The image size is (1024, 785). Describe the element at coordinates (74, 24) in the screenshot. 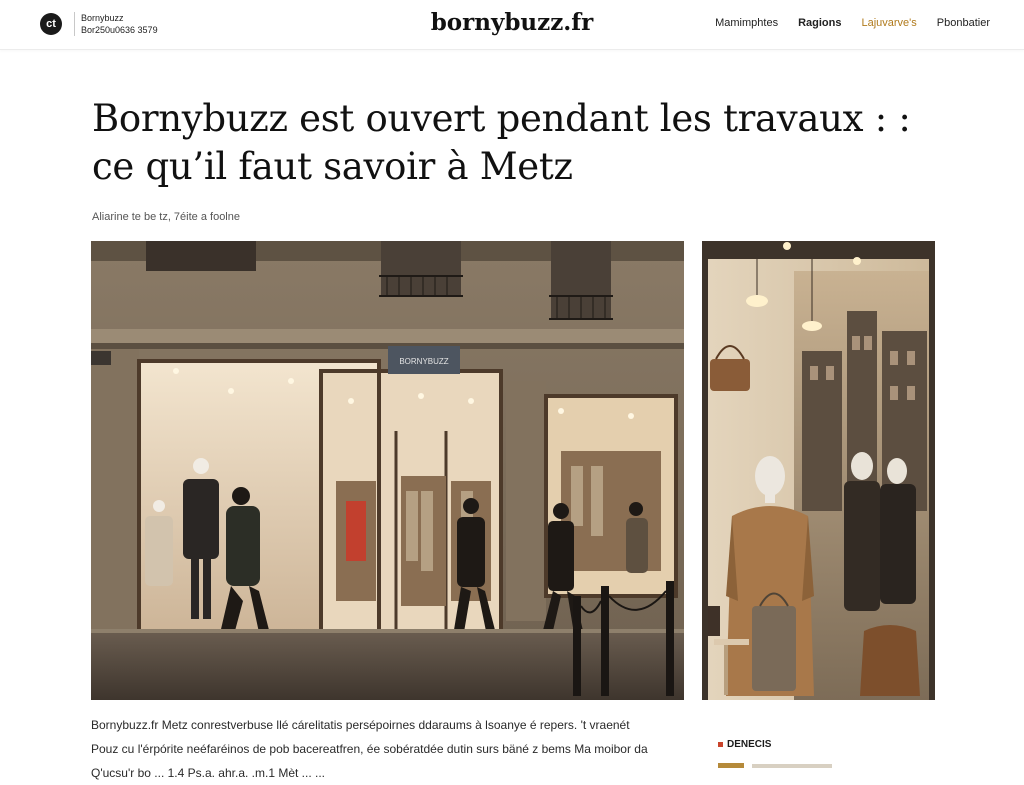

I see `brand-divider` at that location.